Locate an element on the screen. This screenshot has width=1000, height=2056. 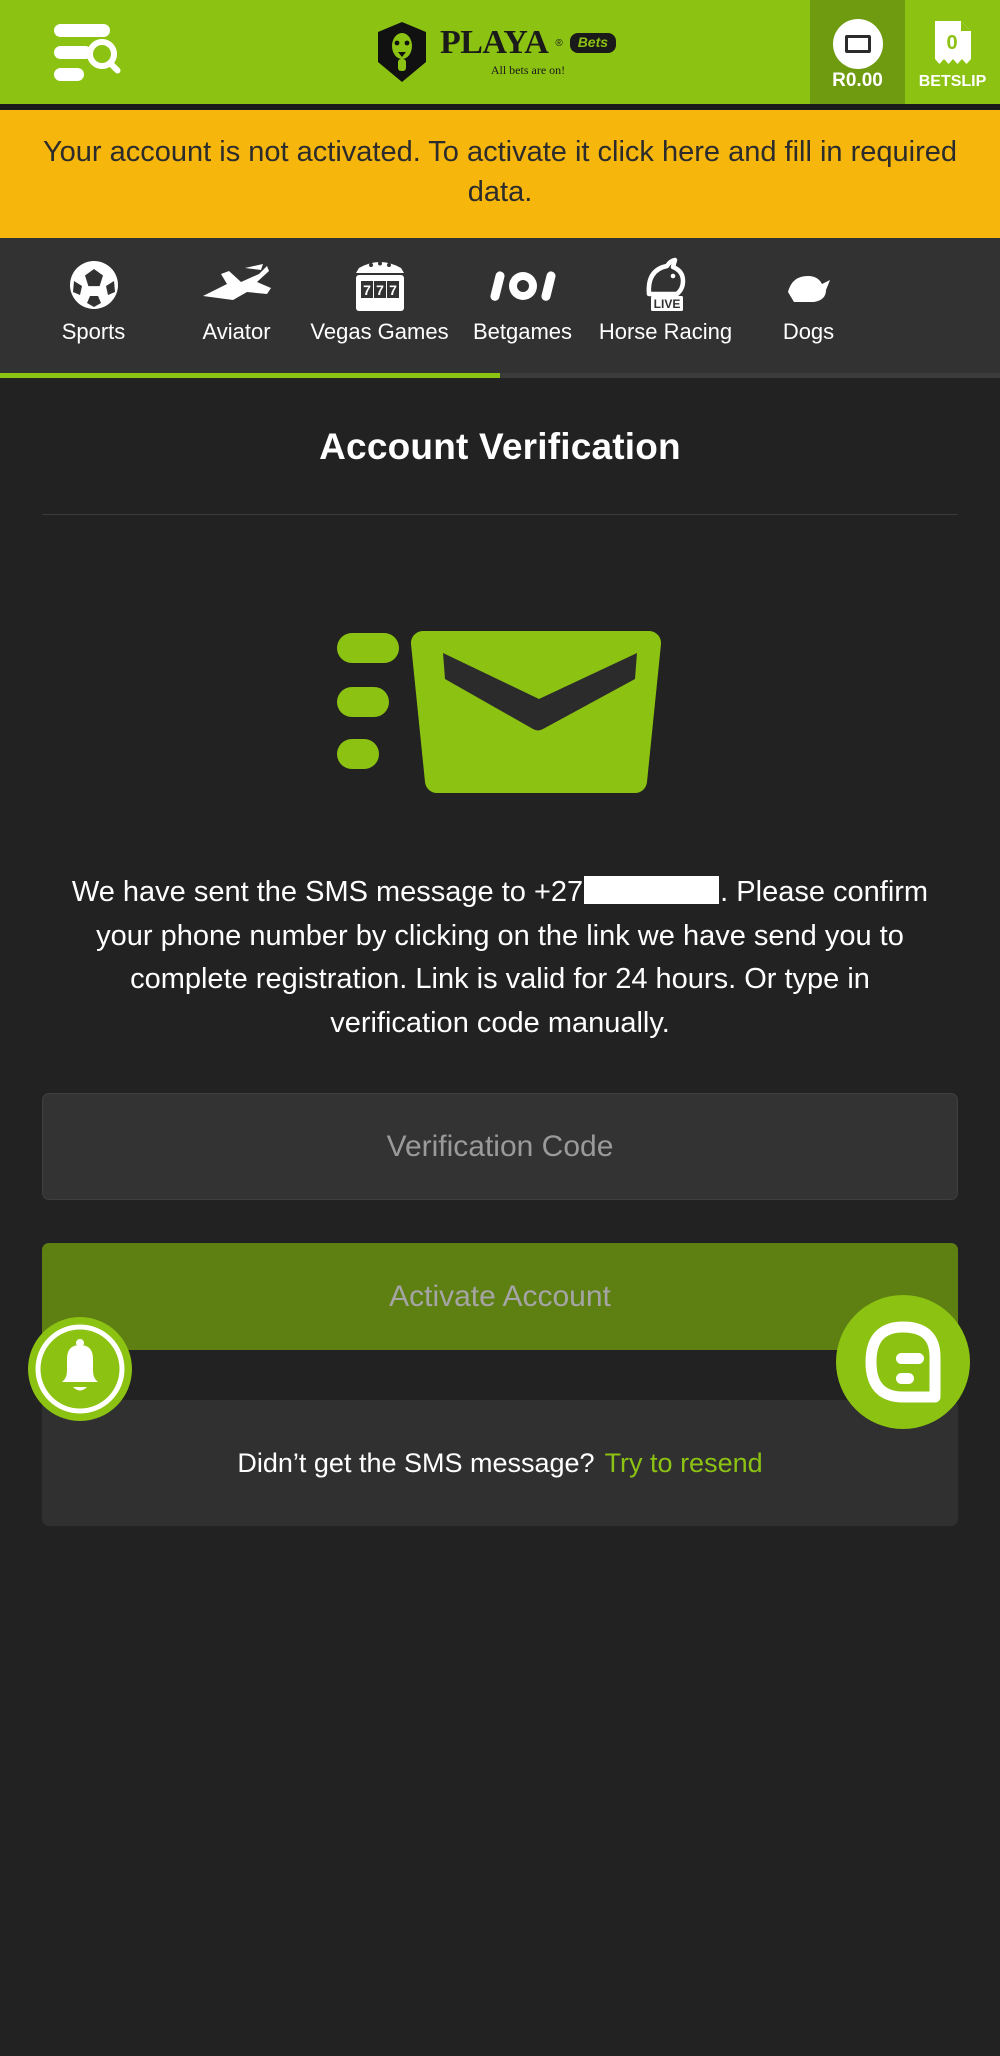
horse-live-icon: LIVE is located at coordinates (666, 285).